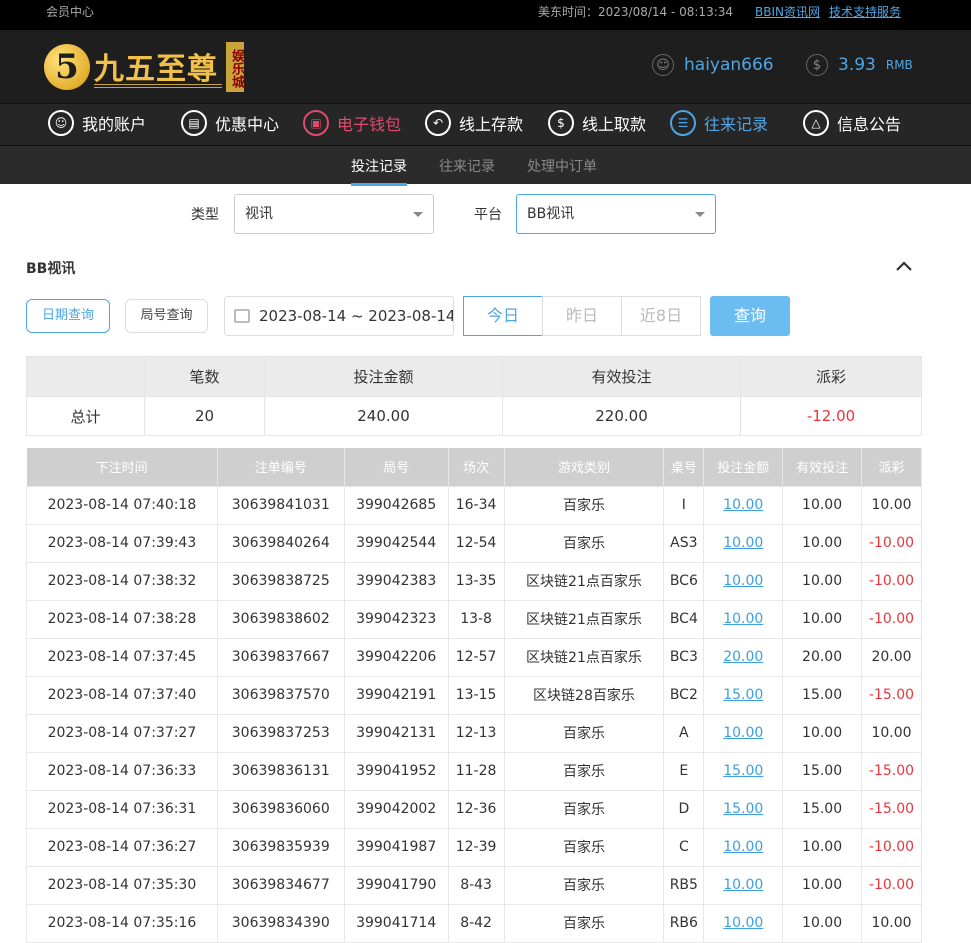 This screenshot has width=971, height=943. Describe the element at coordinates (396, 657) in the screenshot. I see `table-cell: 399042206` at that location.